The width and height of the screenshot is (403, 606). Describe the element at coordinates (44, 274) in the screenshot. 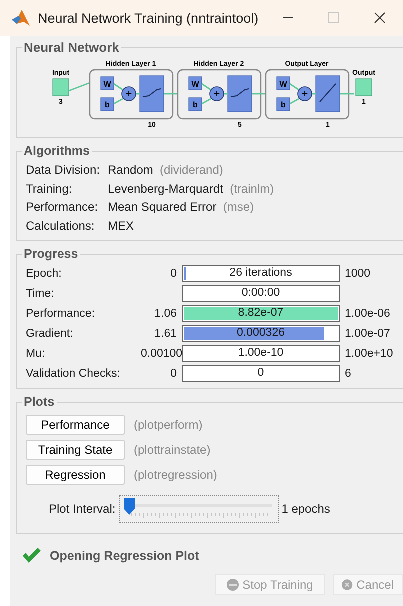

I see `progress-label: Epoch:` at that location.